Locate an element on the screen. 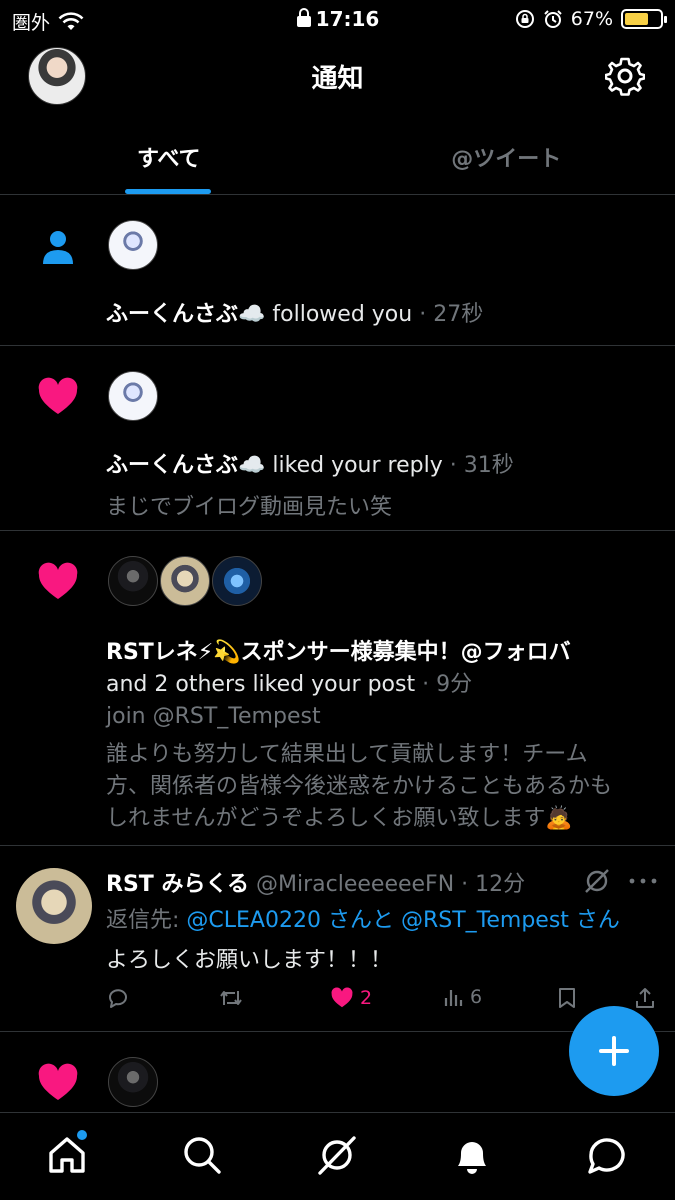 The width and height of the screenshot is (675, 1200). app-header: 通知 is located at coordinates (337, 77).